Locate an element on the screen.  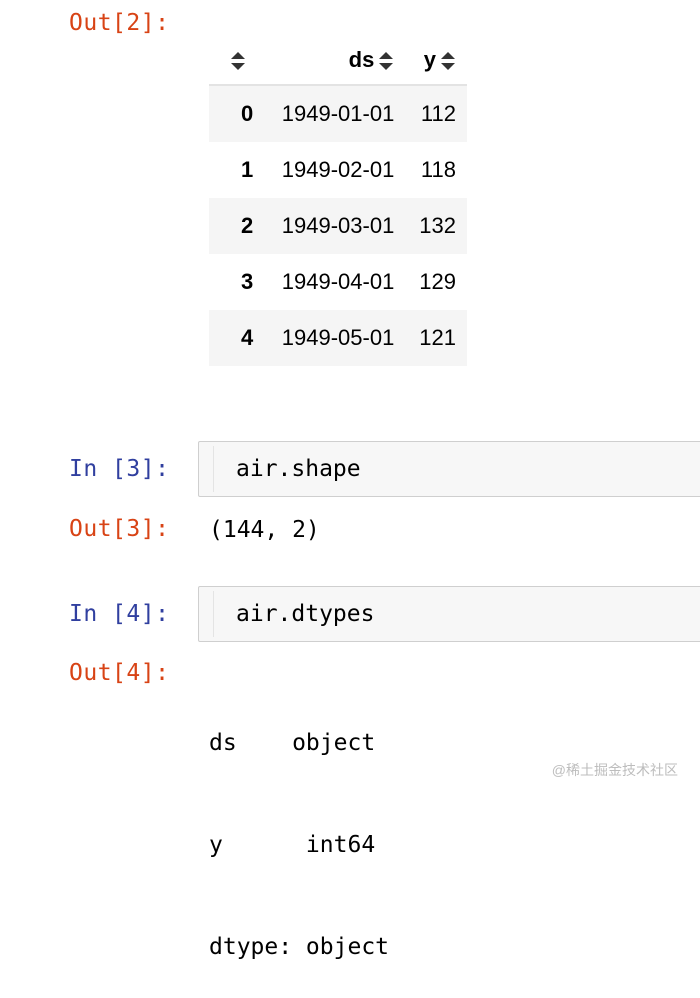
row-index: 4 is located at coordinates (247, 337).